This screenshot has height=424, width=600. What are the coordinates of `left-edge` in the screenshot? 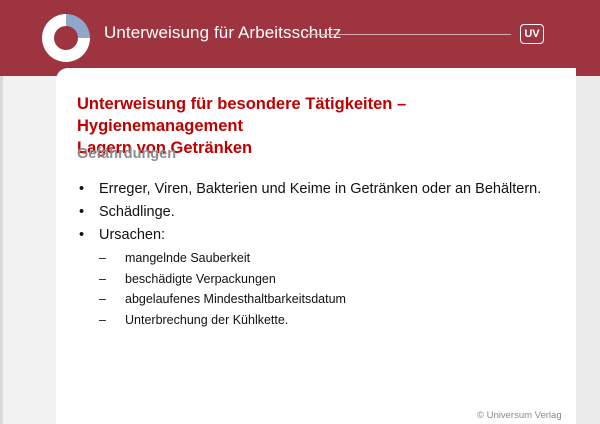 It's located at (1, 250).